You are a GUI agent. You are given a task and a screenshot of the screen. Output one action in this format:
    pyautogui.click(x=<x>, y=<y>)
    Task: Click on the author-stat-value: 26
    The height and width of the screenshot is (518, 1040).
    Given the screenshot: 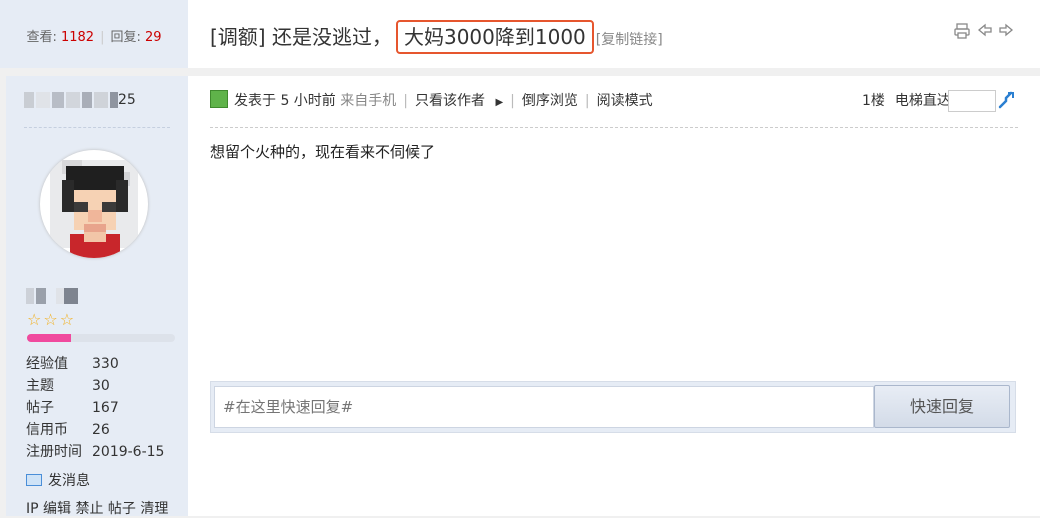 What is the action you would take?
    pyautogui.click(x=101, y=430)
    